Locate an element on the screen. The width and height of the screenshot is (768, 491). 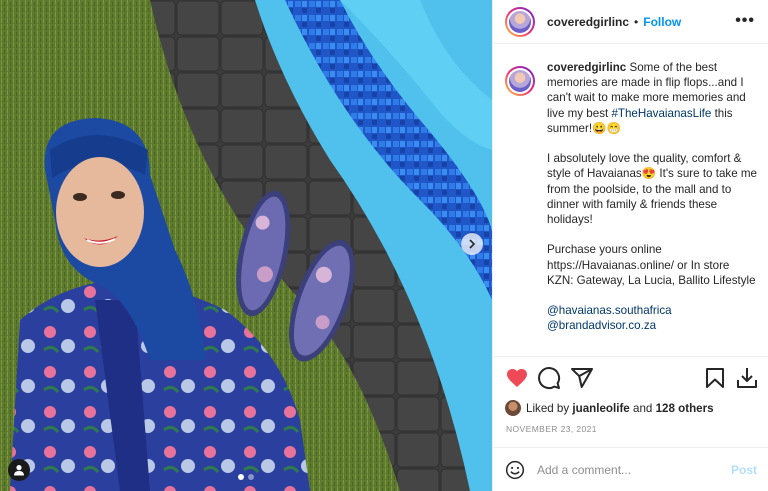
heart-icon is located at coordinates (517, 378).